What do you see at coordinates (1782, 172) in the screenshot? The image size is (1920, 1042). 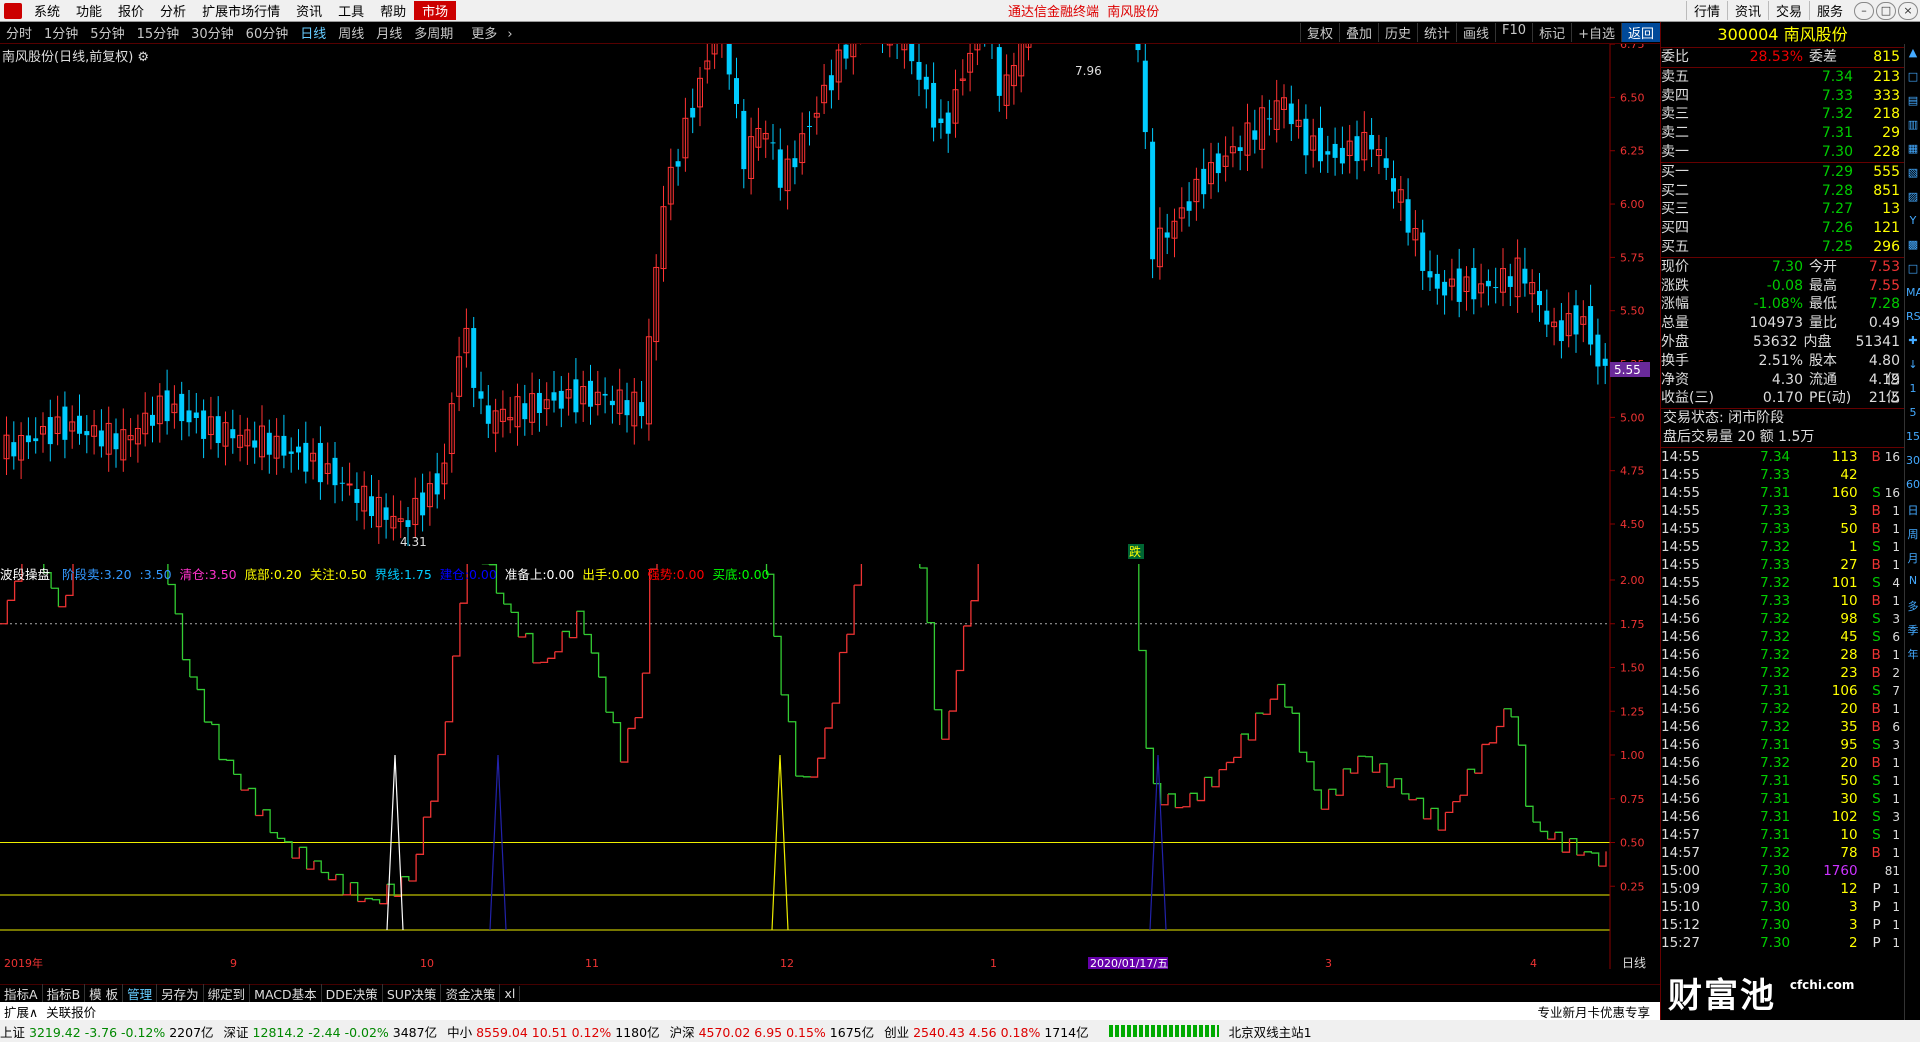 I see `bid-row: 买一 7.29 555` at bounding box center [1782, 172].